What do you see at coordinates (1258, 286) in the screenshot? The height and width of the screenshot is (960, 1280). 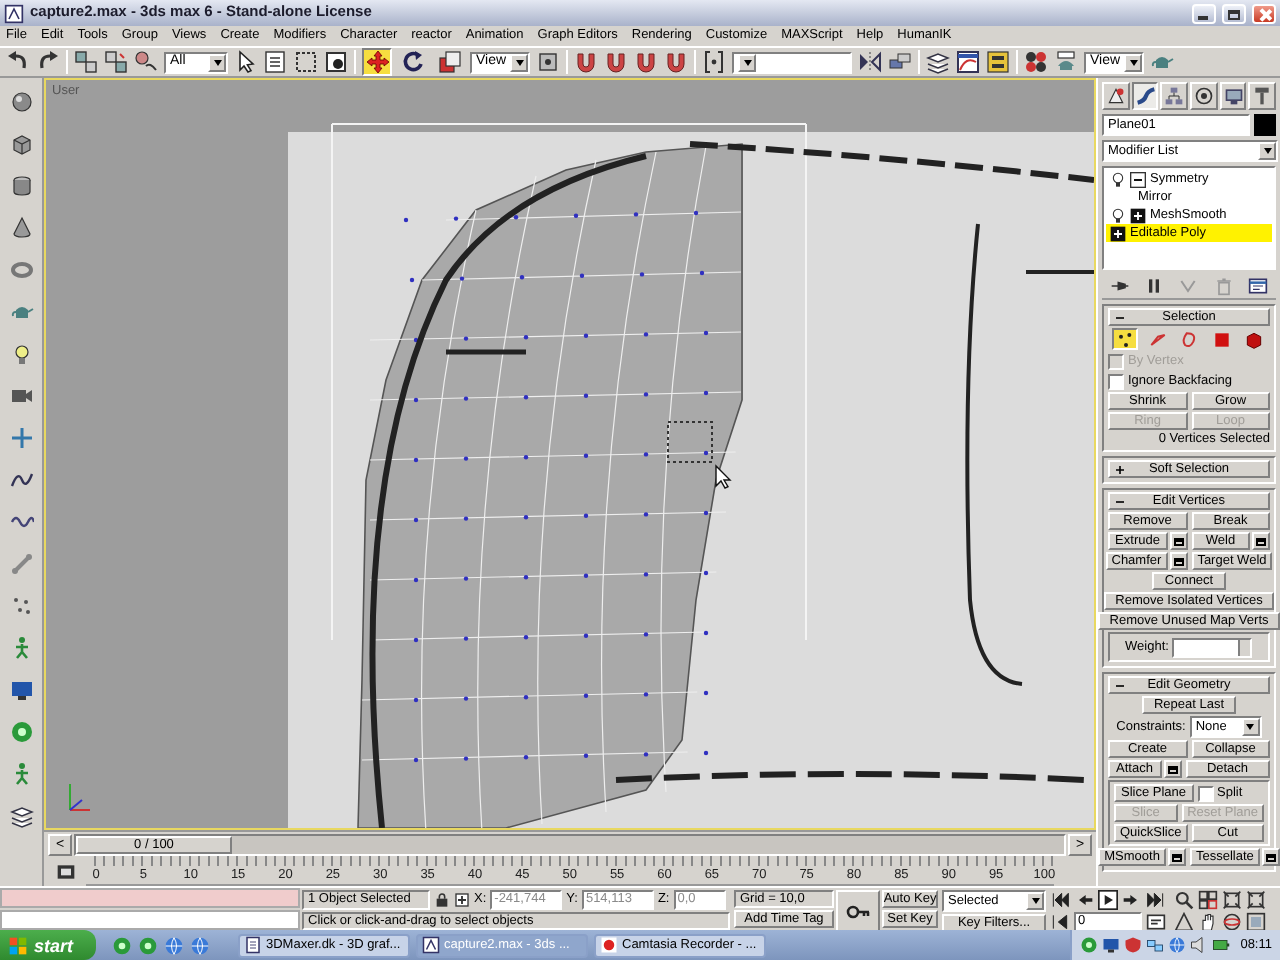 I see `configure-icon` at bounding box center [1258, 286].